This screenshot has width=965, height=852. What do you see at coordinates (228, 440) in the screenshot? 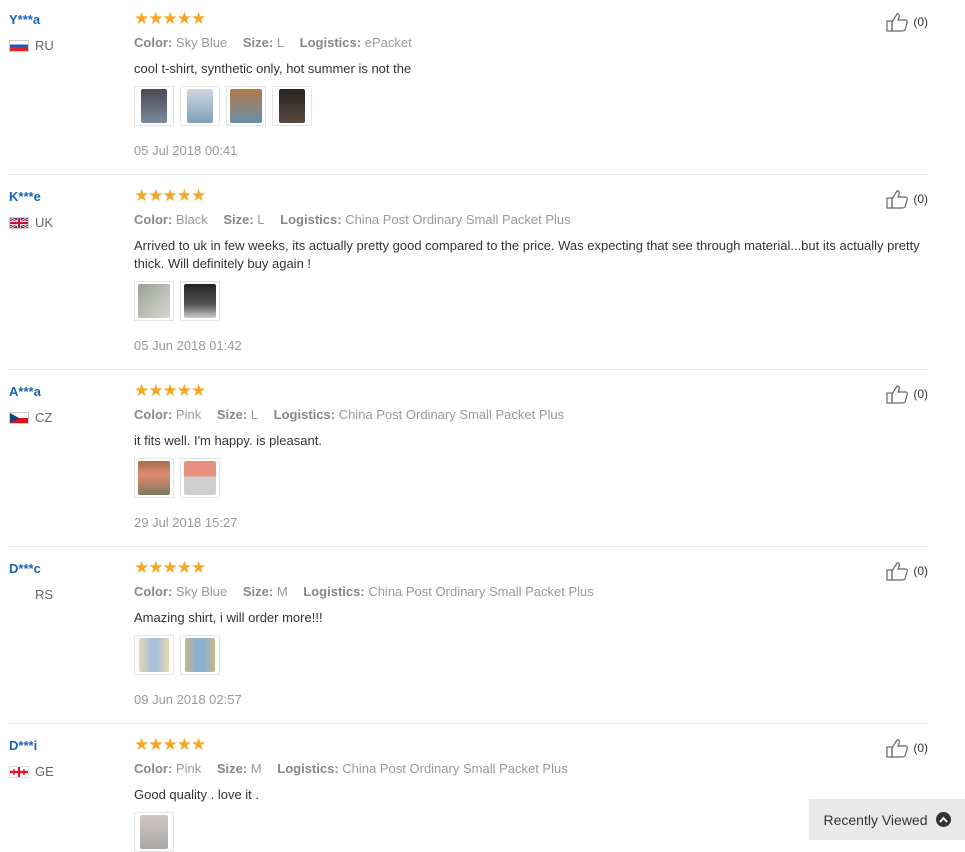
I see `review-text: it fits well. I'm happy. is pleasant.` at bounding box center [228, 440].